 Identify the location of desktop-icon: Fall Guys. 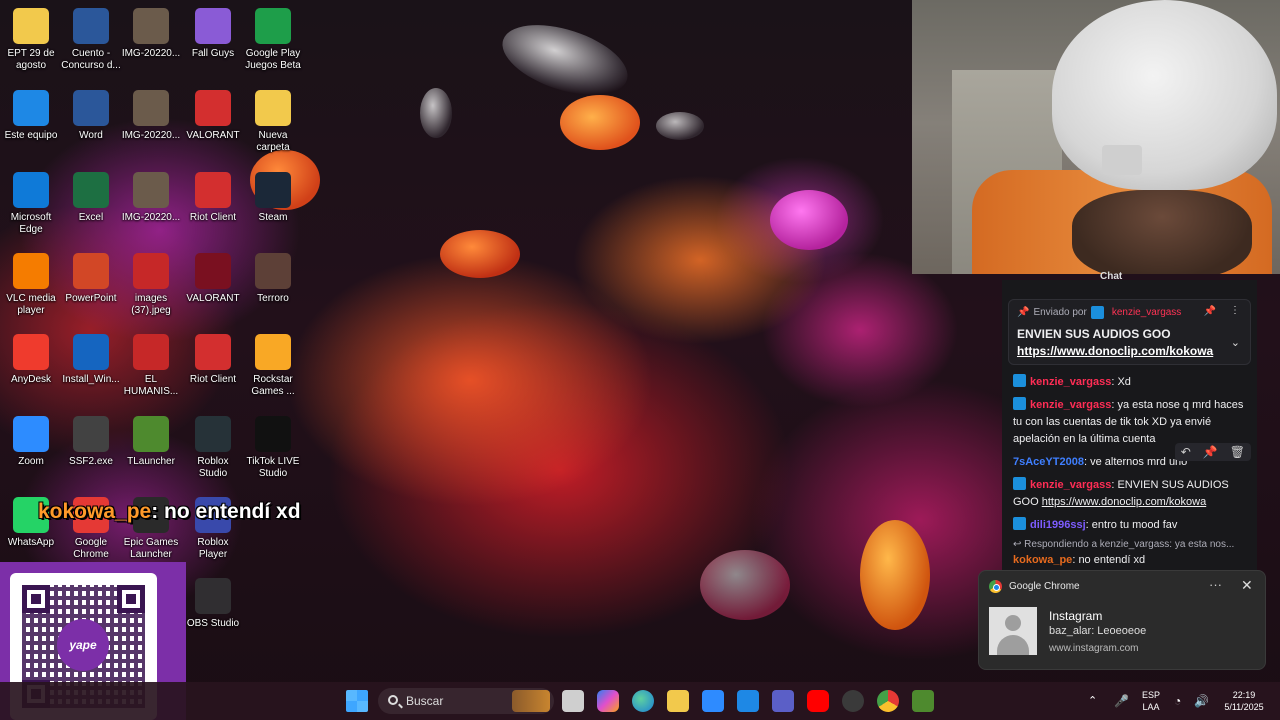
(213, 34).